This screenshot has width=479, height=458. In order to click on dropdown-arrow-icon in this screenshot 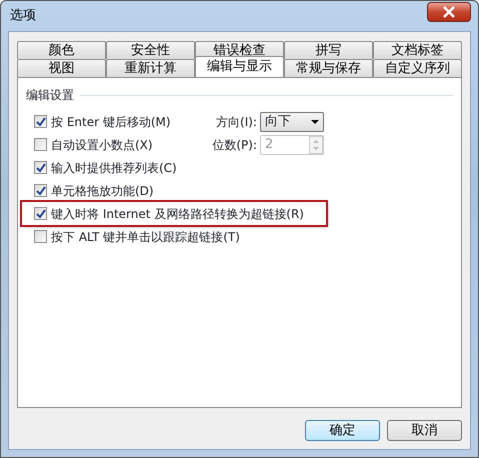, I will do `click(315, 122)`.